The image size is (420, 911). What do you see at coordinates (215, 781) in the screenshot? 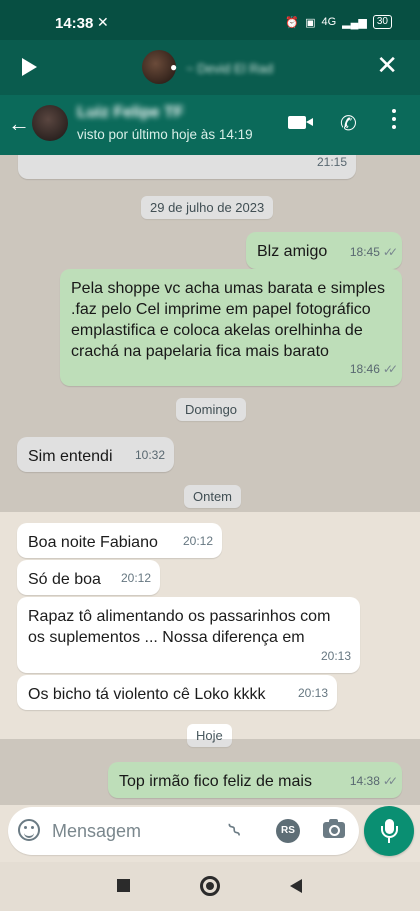
I see `message-text: Top irmão fico feliz de mais` at bounding box center [215, 781].